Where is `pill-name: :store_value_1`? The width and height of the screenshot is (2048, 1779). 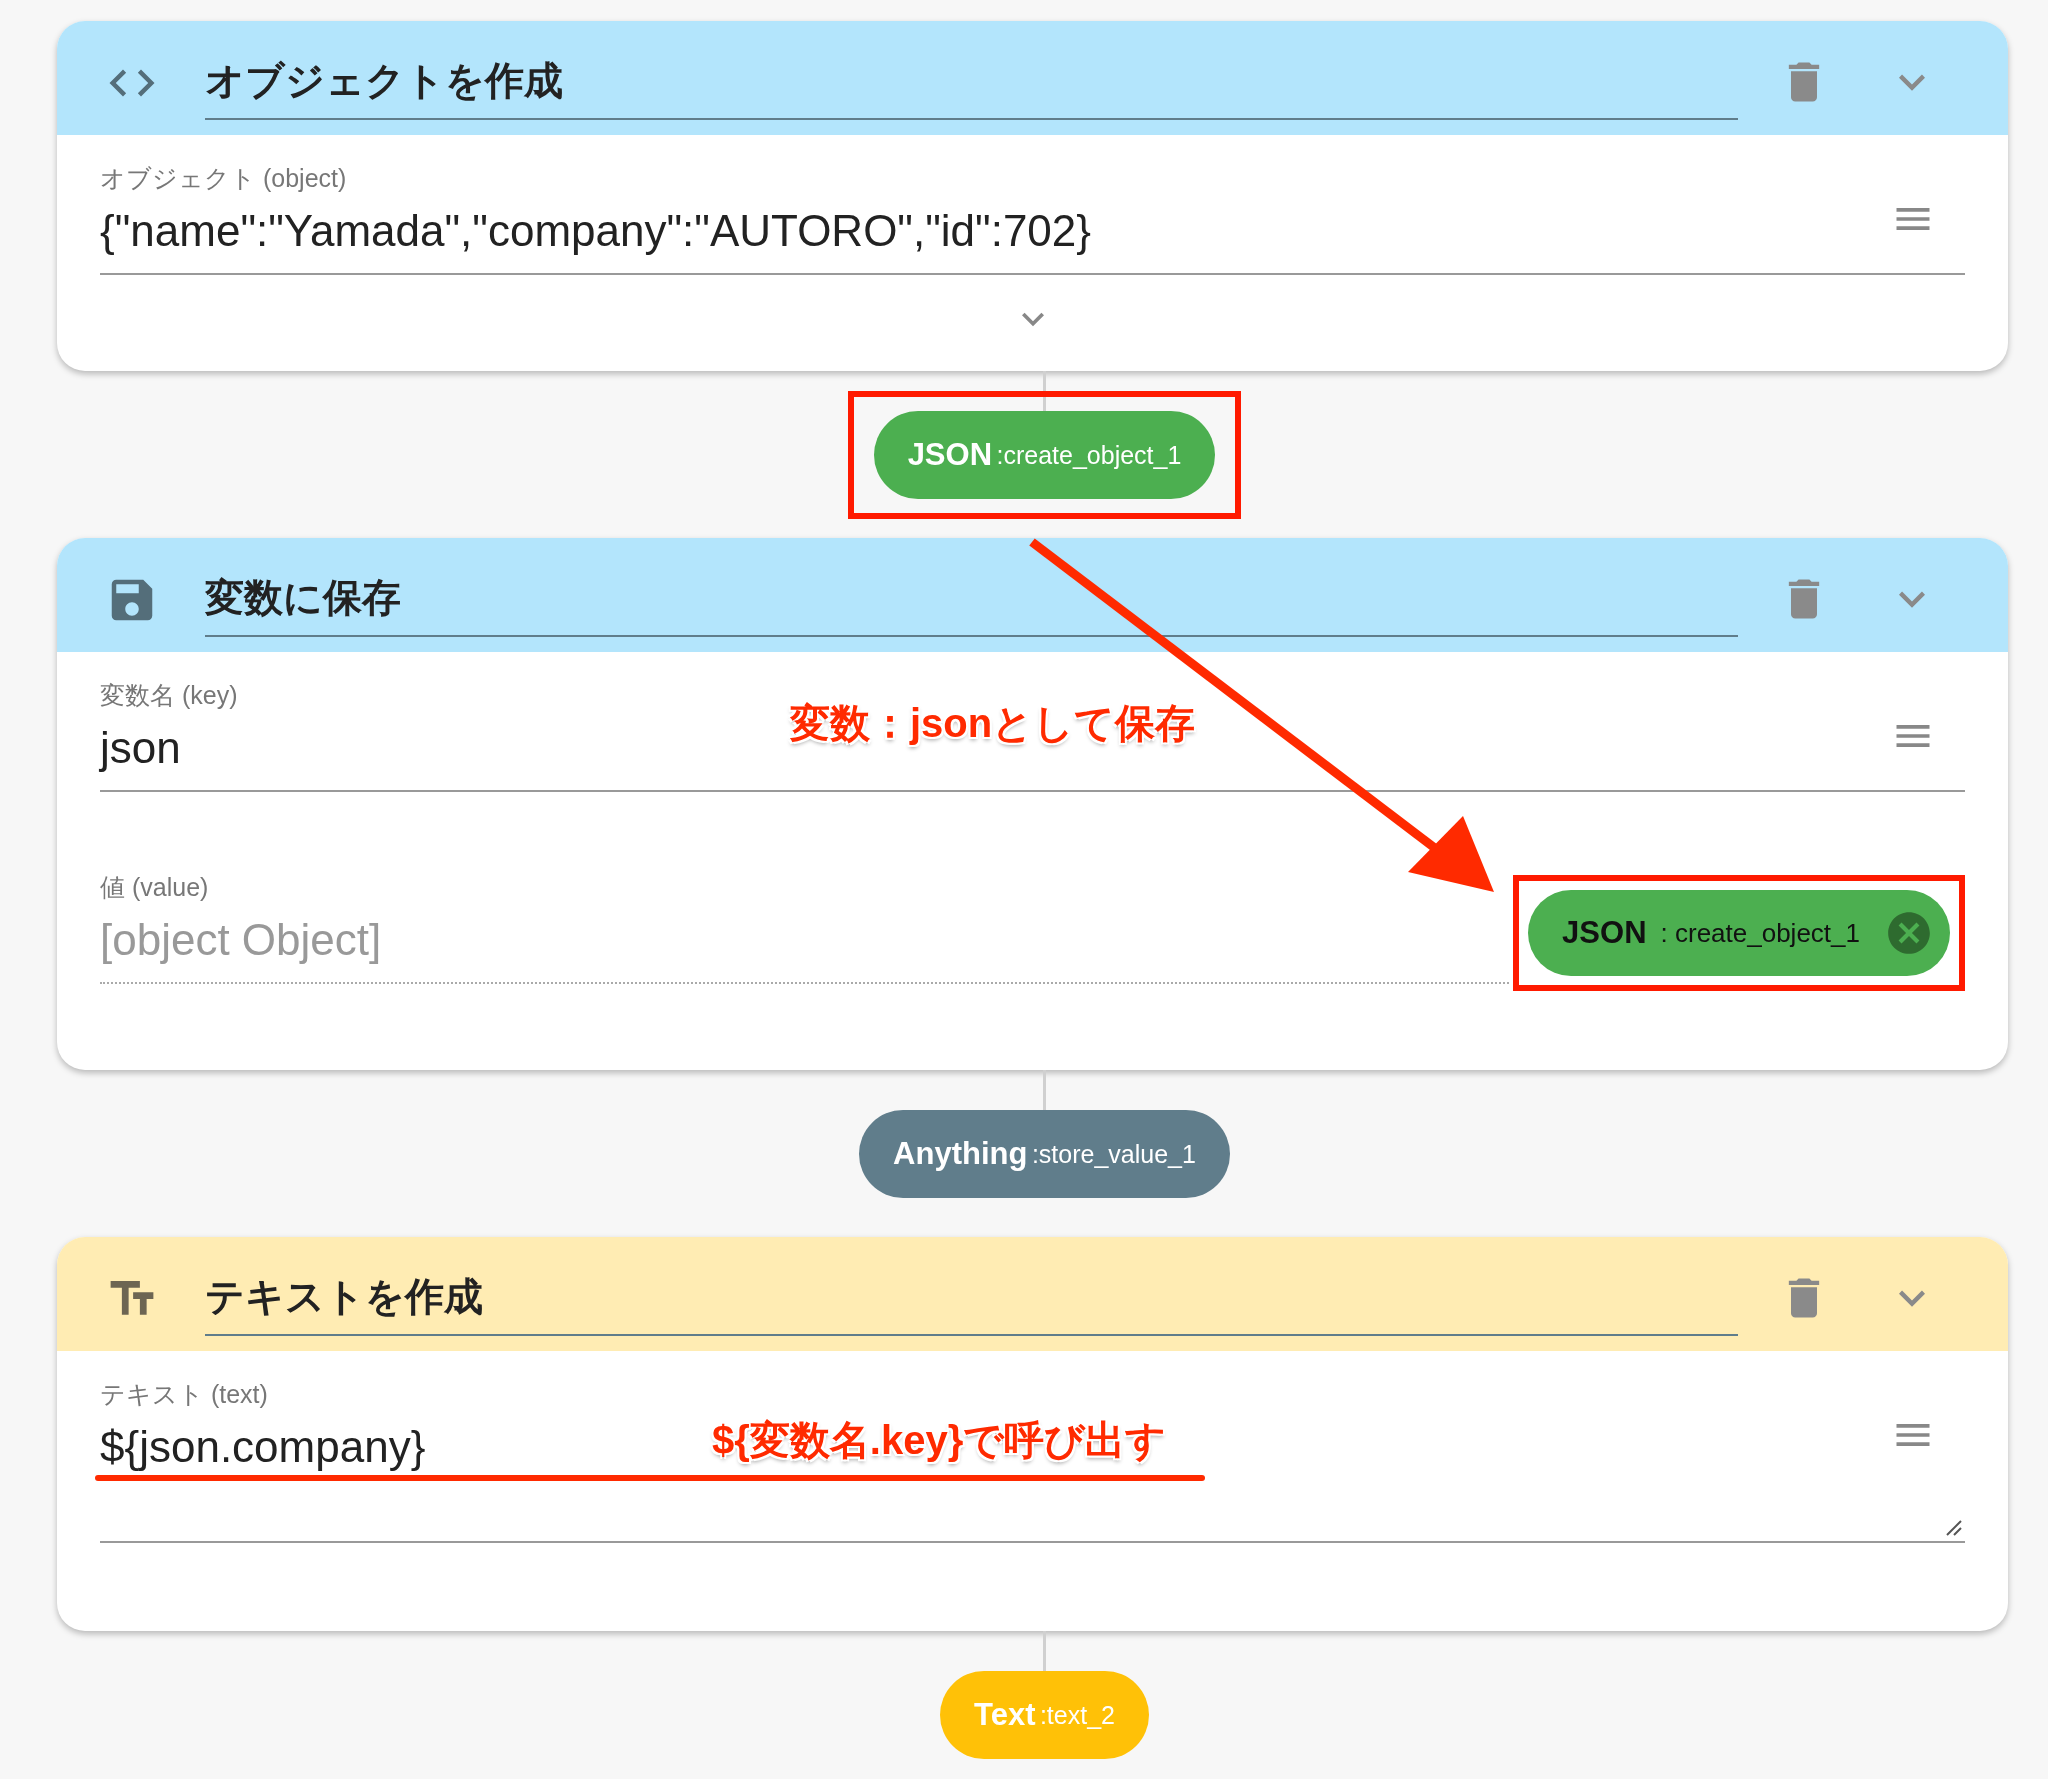 pill-name: :store_value_1 is located at coordinates (1113, 1154).